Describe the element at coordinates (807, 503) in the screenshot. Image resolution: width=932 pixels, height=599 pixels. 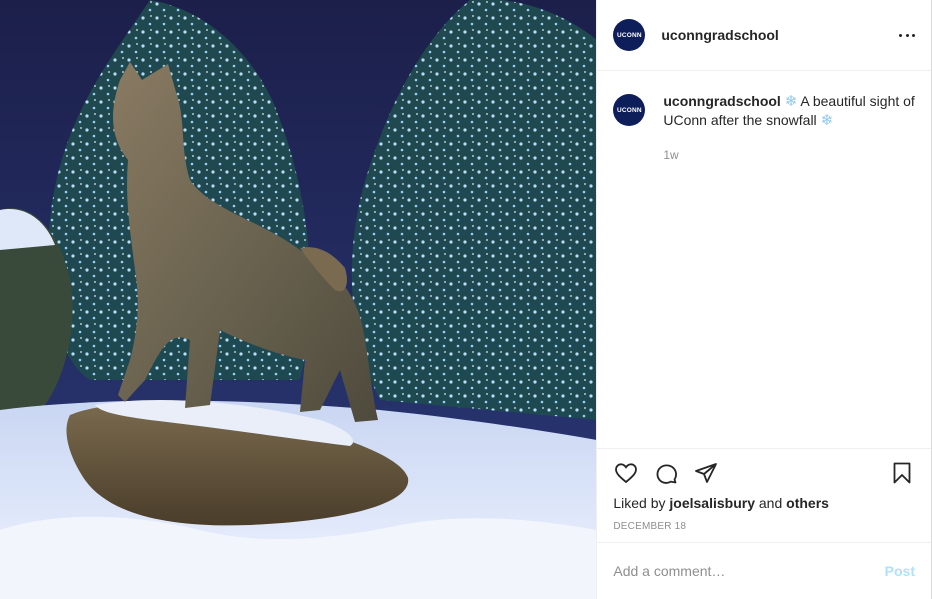
I see `likes-others-link: others` at that location.